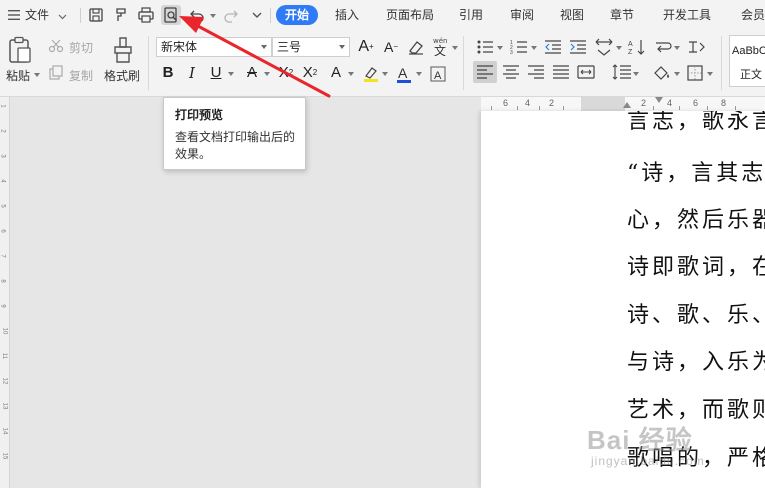 Image resolution: width=765 pixels, height=488 pixels. I want to click on tab-view: 视图, so click(572, 15).